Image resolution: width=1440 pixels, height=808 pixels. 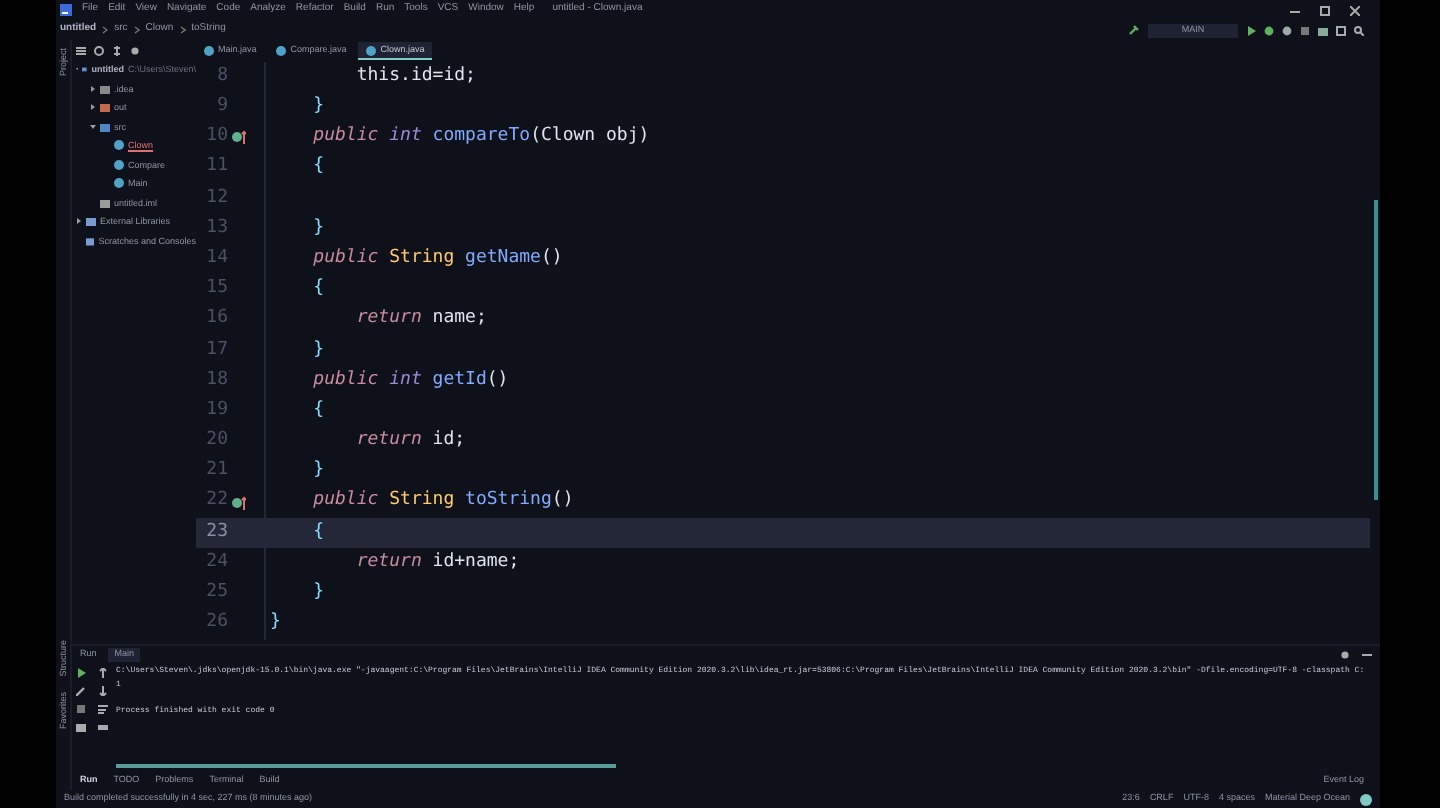 I want to click on line-number: 15, so click(x=216, y=289).